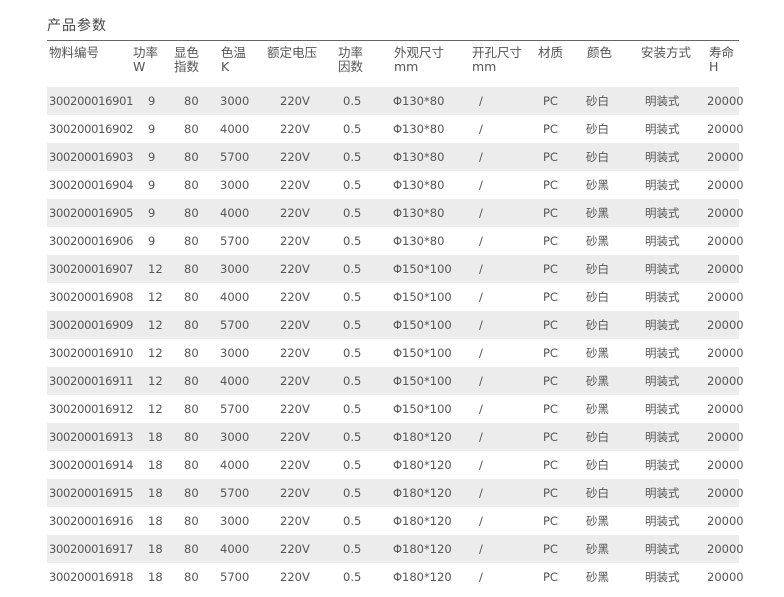 This screenshot has width=784, height=597. I want to click on header-power: 功率 W, so click(146, 59).